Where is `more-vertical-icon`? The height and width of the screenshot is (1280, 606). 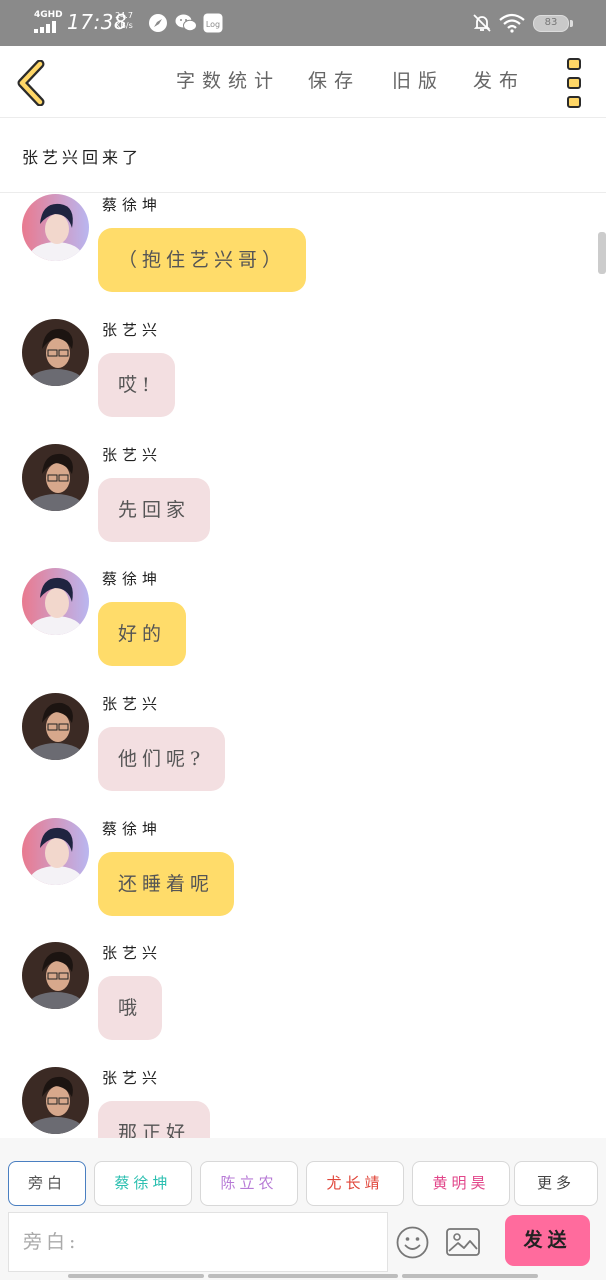
more-vertical-icon is located at coordinates (574, 83).